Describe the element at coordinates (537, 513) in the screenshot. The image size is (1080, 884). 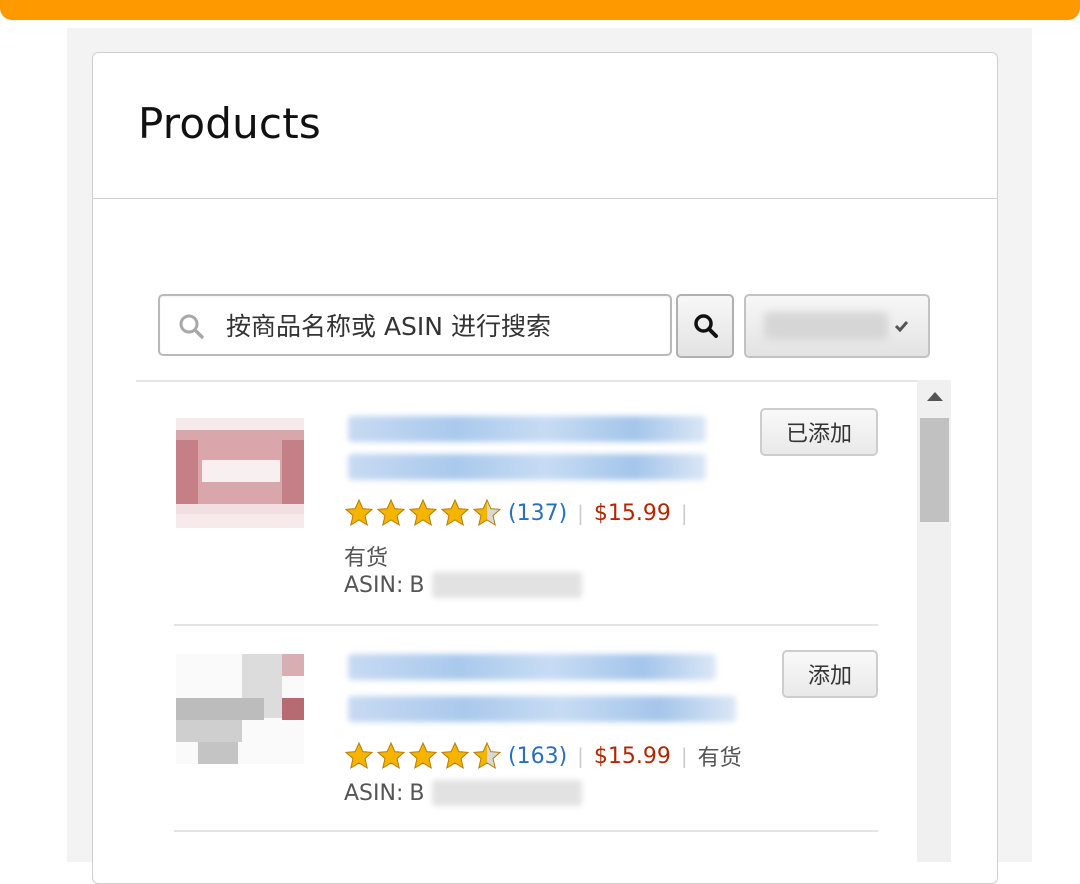
I see `review-count-link: (137)` at that location.